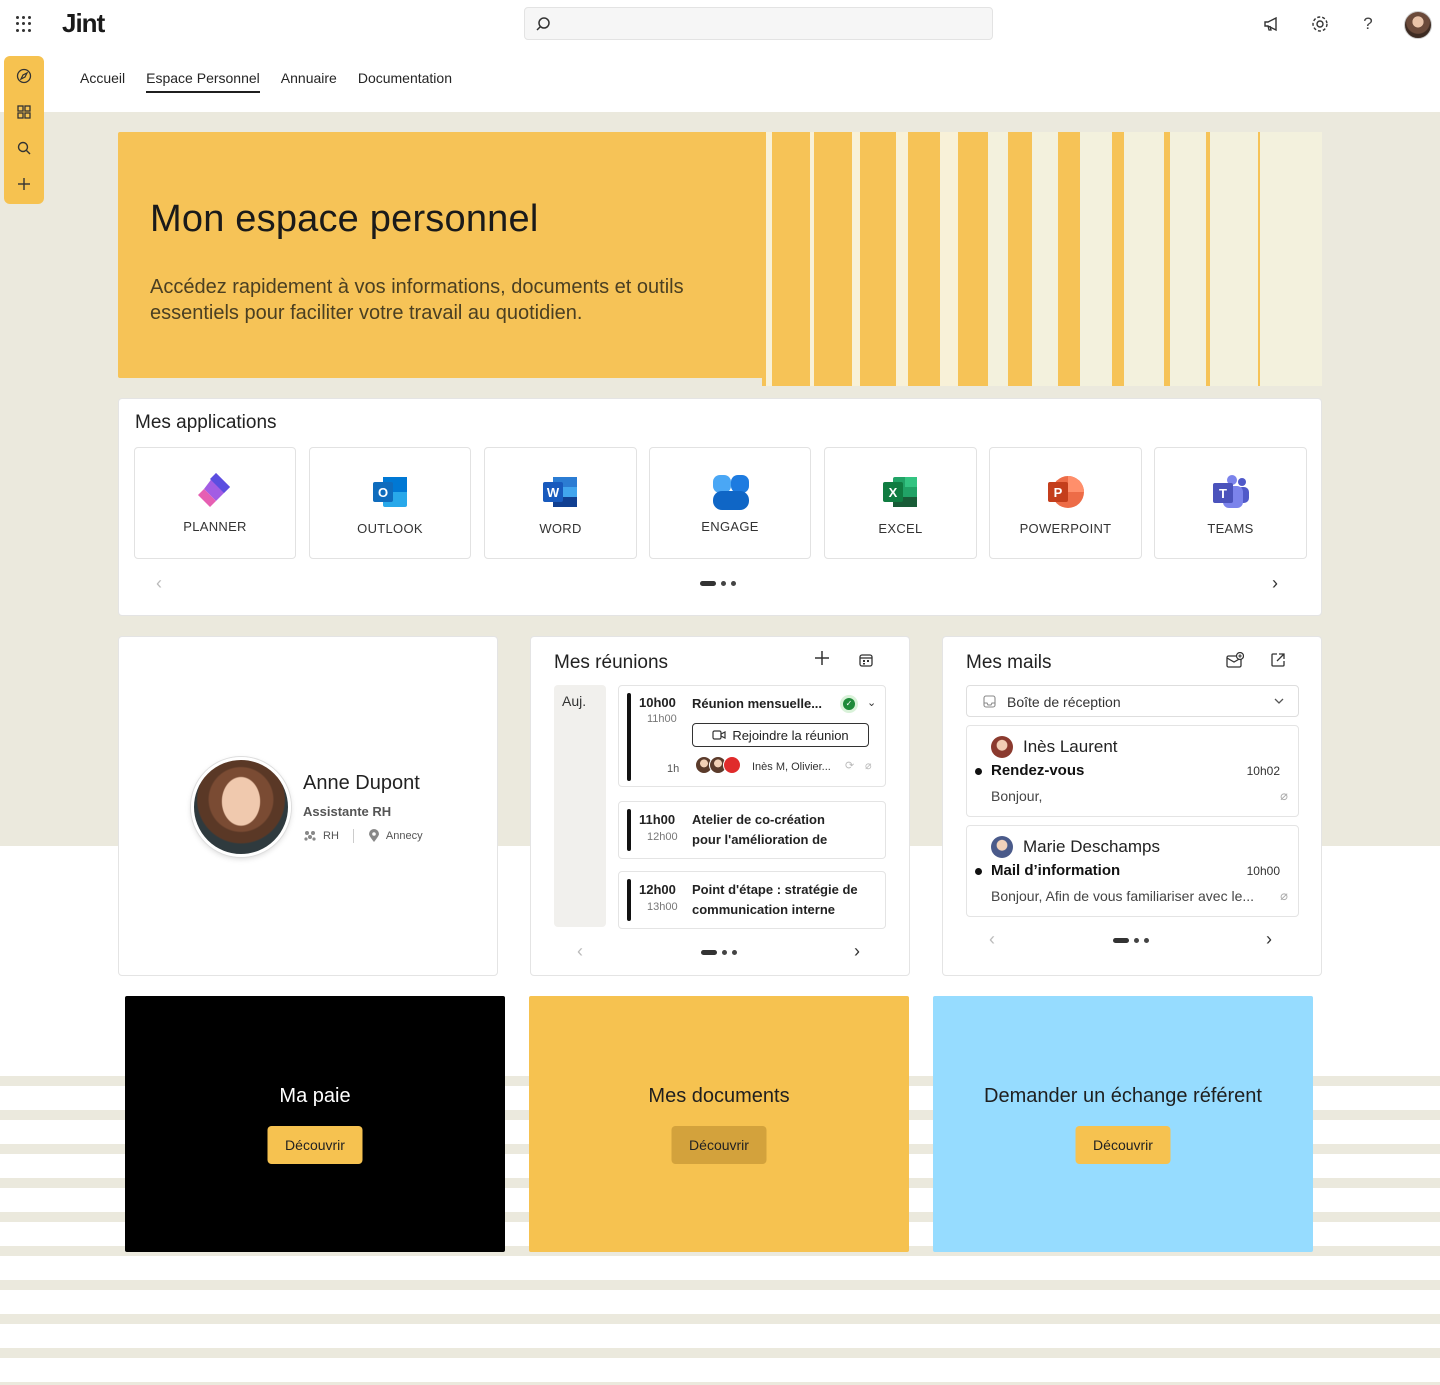 Image resolution: width=1440 pixels, height=1385 pixels. I want to click on app-card-excel: X EXCEL, so click(900, 503).